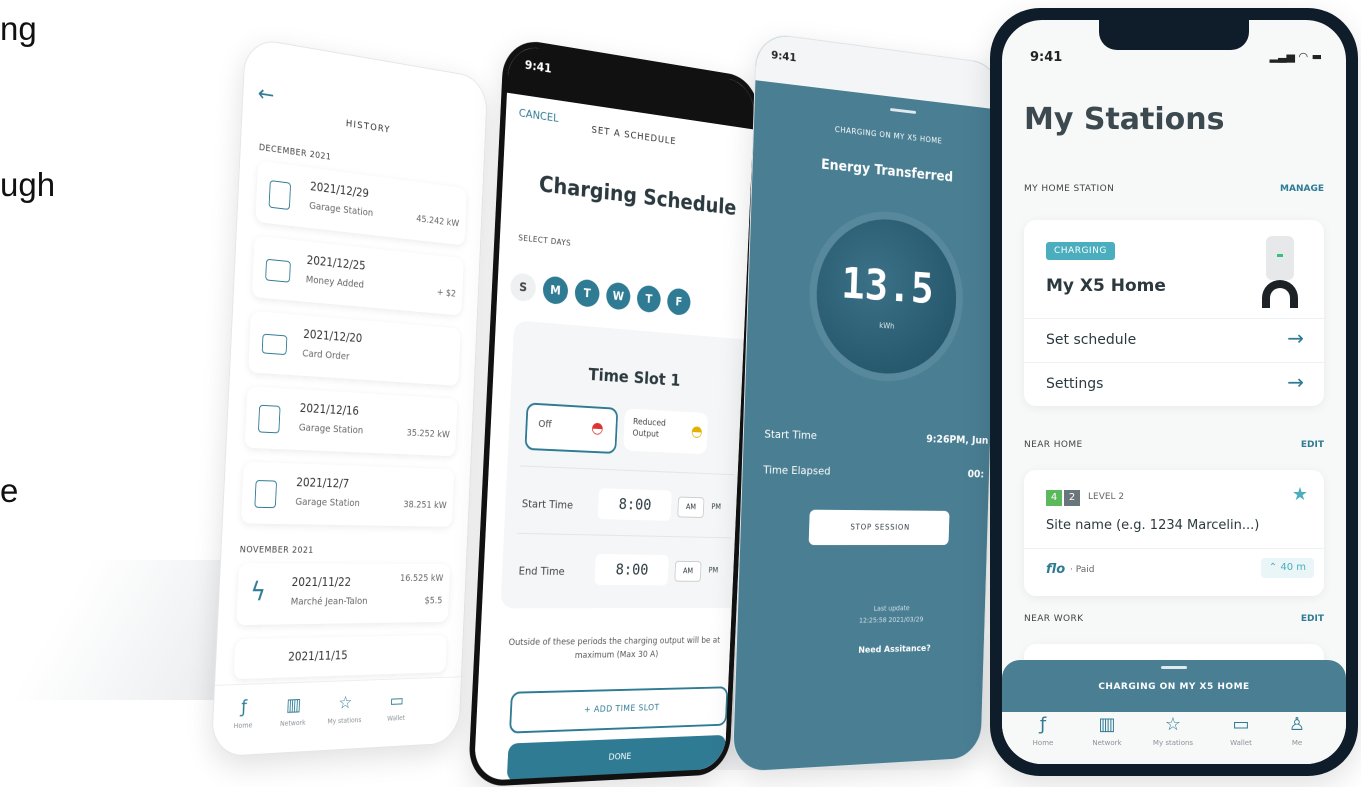 Image resolution: width=1361 pixels, height=787 pixels. I want to click on nav-label: My stations, so click(1173, 743).